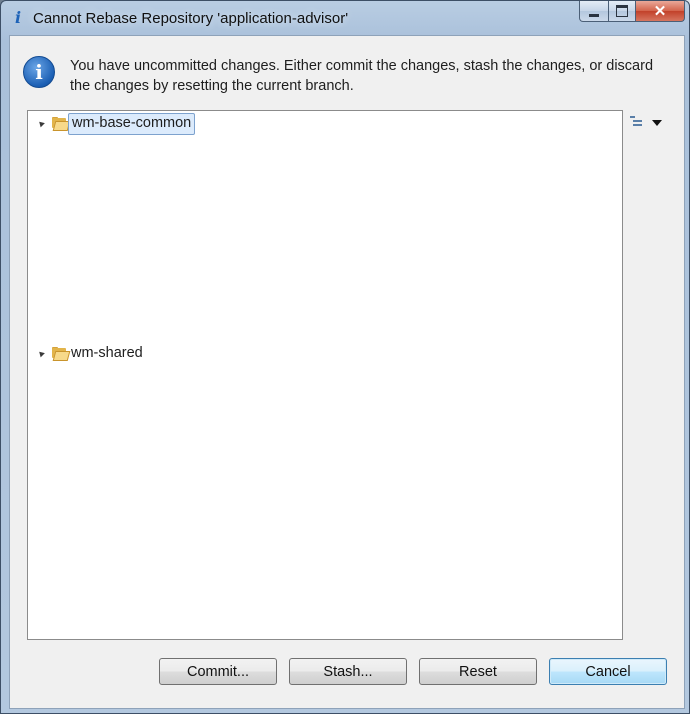 The height and width of the screenshot is (714, 690). What do you see at coordinates (478, 671) in the screenshot?
I see `reset-button: Reset` at bounding box center [478, 671].